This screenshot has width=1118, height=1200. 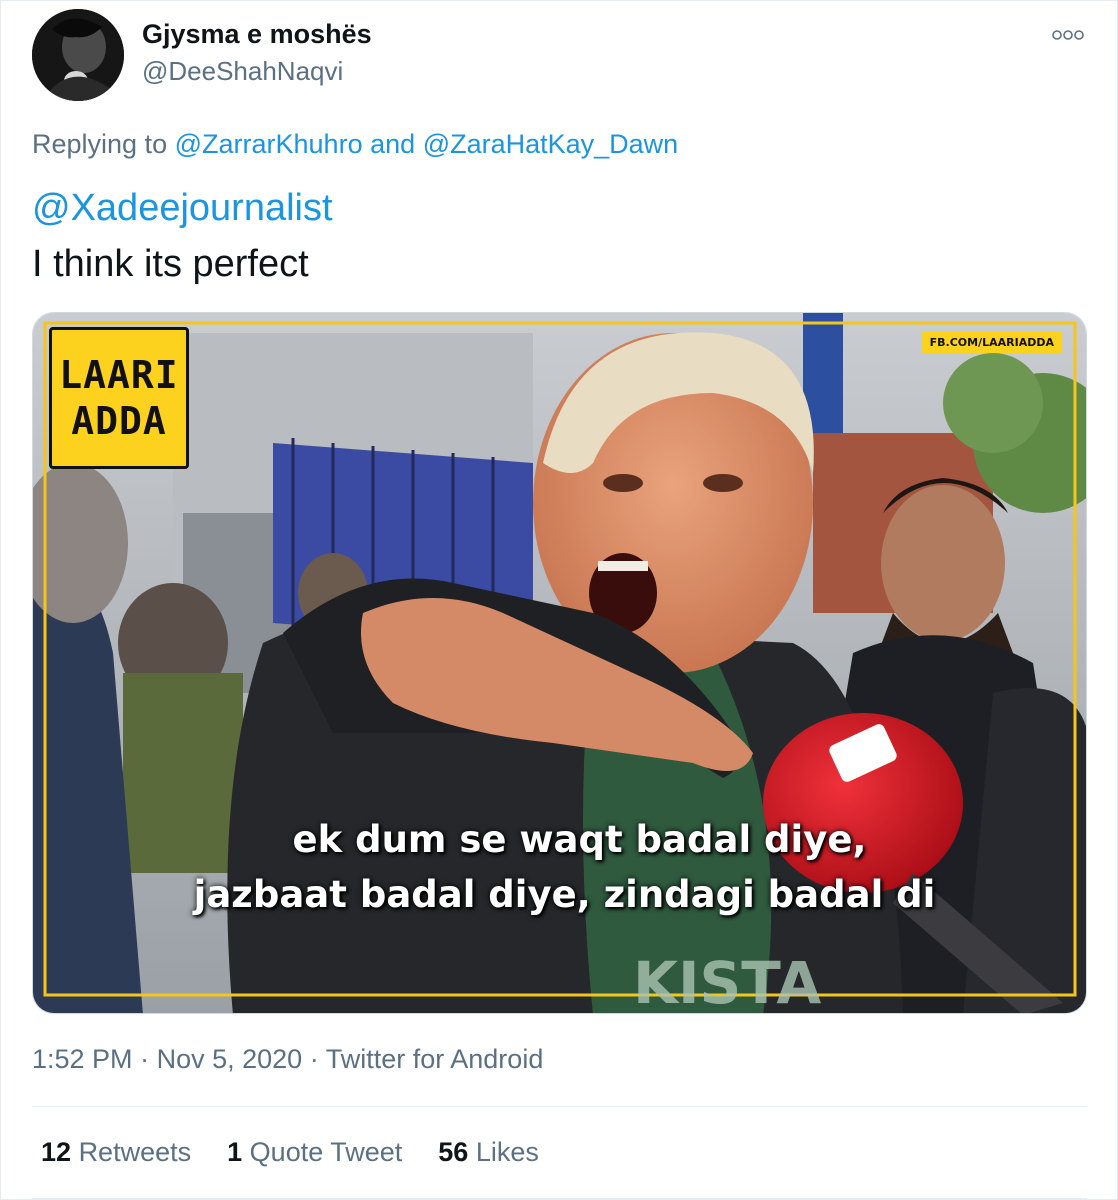 What do you see at coordinates (551, 144) in the screenshot?
I see `reply-user-link-2: @ZaraHatKay_Dawn` at bounding box center [551, 144].